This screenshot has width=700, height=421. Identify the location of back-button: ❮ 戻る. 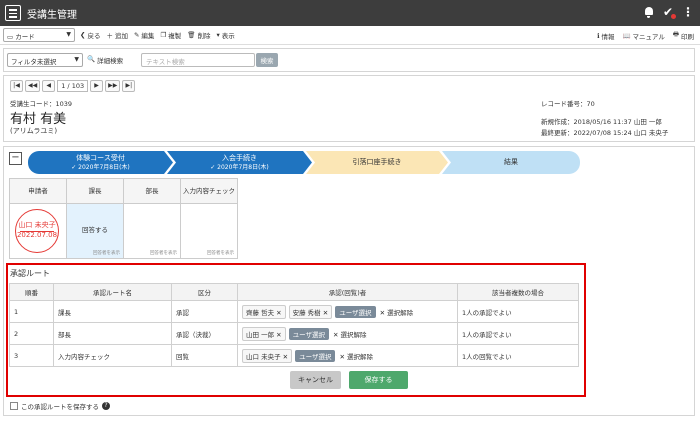
(90, 35).